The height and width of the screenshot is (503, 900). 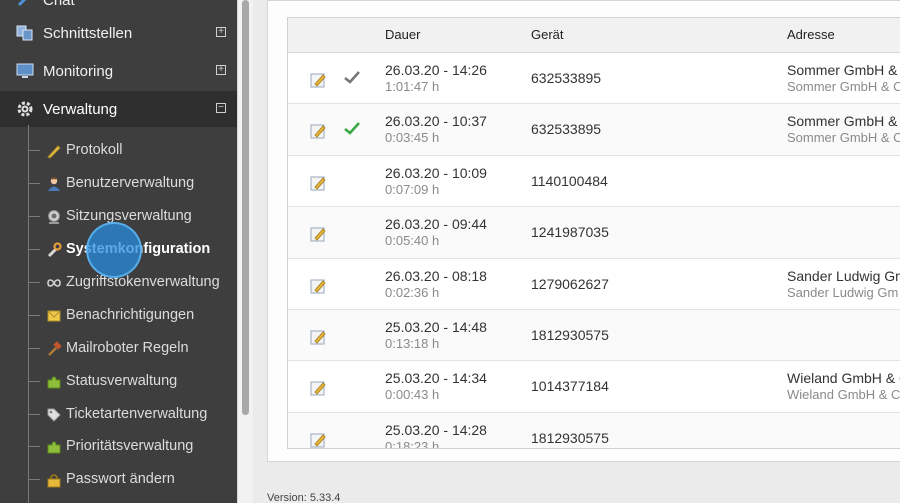 What do you see at coordinates (80, 109) in the screenshot?
I see `sidebar-item-label: Verwaltung` at bounding box center [80, 109].